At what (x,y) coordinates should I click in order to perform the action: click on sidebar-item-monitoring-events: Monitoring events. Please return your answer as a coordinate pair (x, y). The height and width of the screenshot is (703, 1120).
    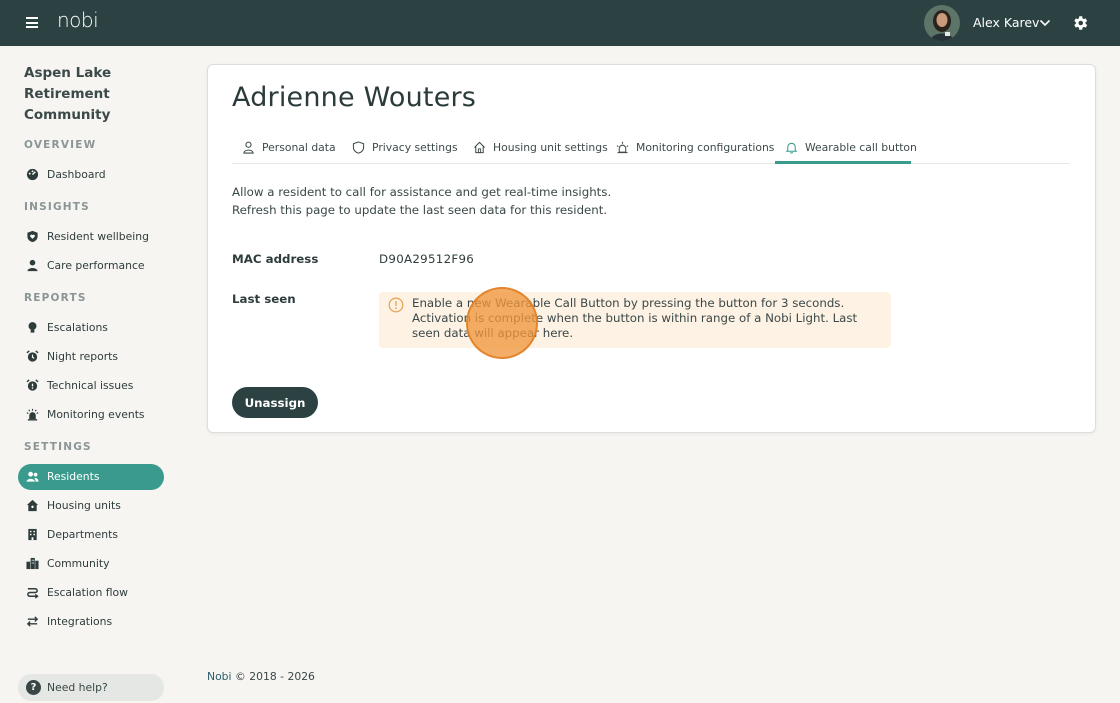
    Looking at the image, I should click on (91, 415).